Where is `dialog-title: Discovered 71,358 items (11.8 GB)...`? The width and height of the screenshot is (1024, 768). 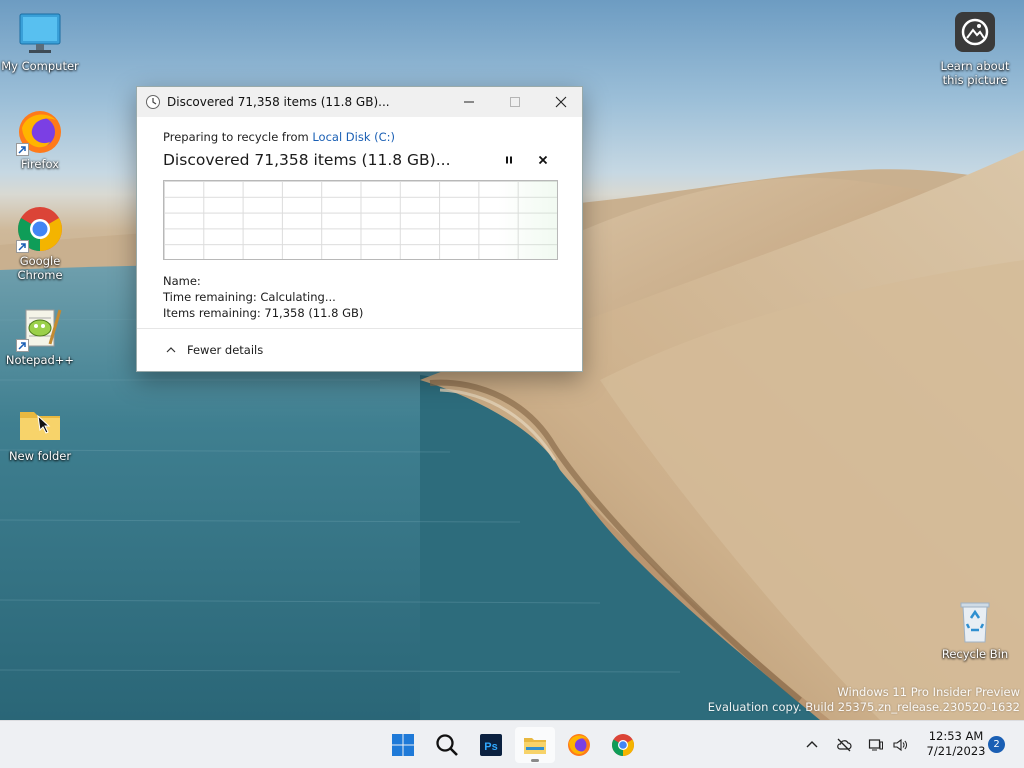 dialog-title: Discovered 71,358 items (11.8 GB)... is located at coordinates (278, 102).